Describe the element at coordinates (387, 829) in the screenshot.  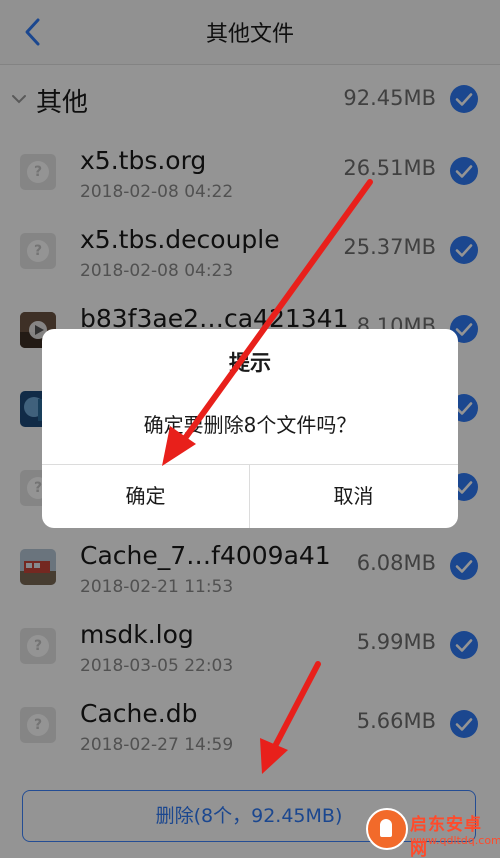
I see `watermark-logo-icon` at that location.